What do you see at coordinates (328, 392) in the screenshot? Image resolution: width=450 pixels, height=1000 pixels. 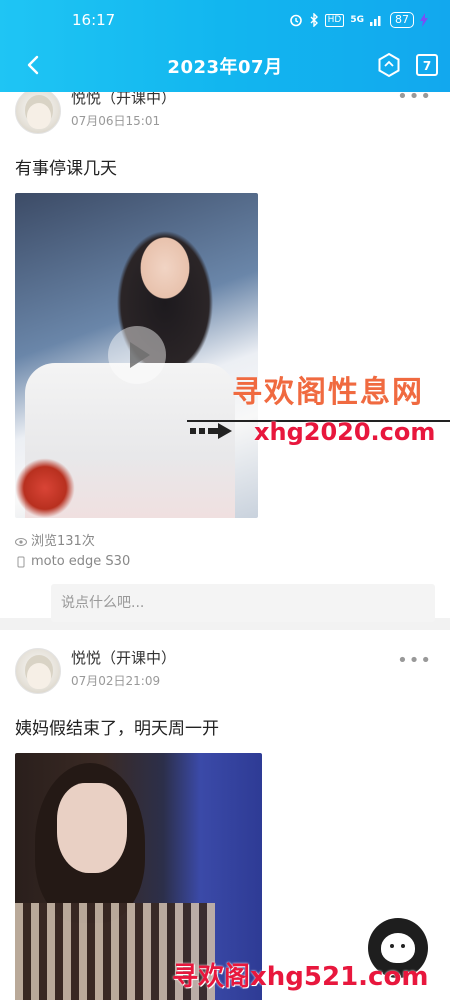 I see `watermark-site-name: 寻欢阁性息网` at bounding box center [328, 392].